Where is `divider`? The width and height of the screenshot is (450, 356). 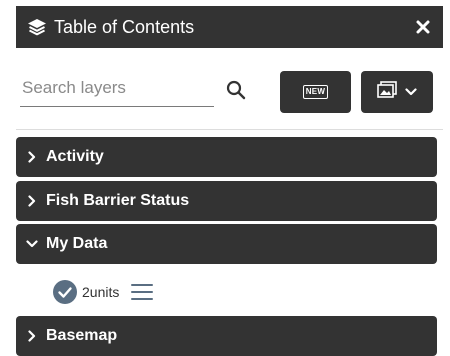
divider is located at coordinates (229, 129).